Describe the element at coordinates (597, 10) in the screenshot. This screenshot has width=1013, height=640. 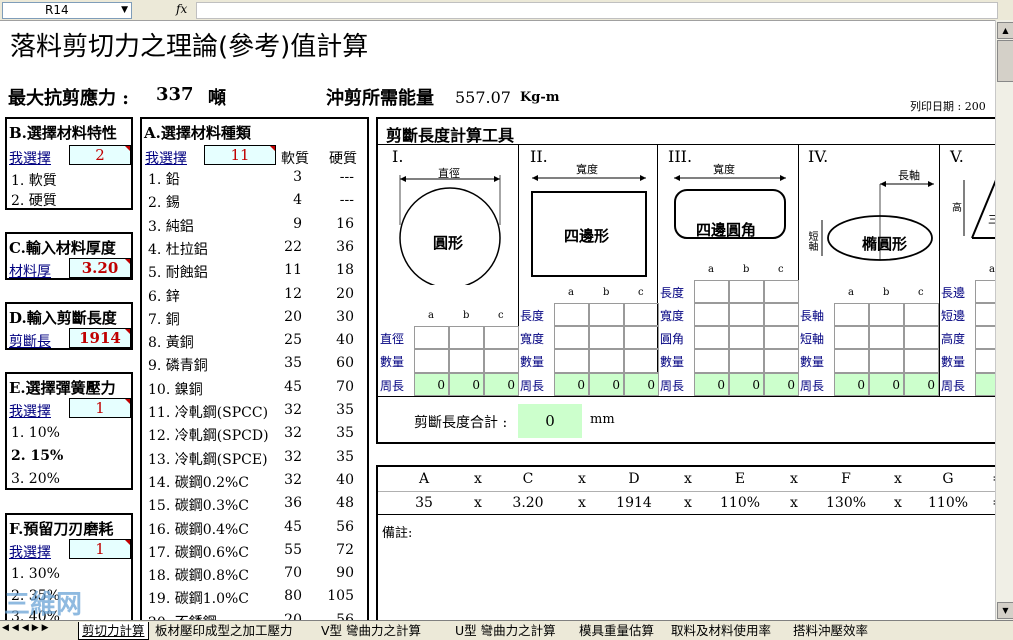
I see `formula-input` at that location.